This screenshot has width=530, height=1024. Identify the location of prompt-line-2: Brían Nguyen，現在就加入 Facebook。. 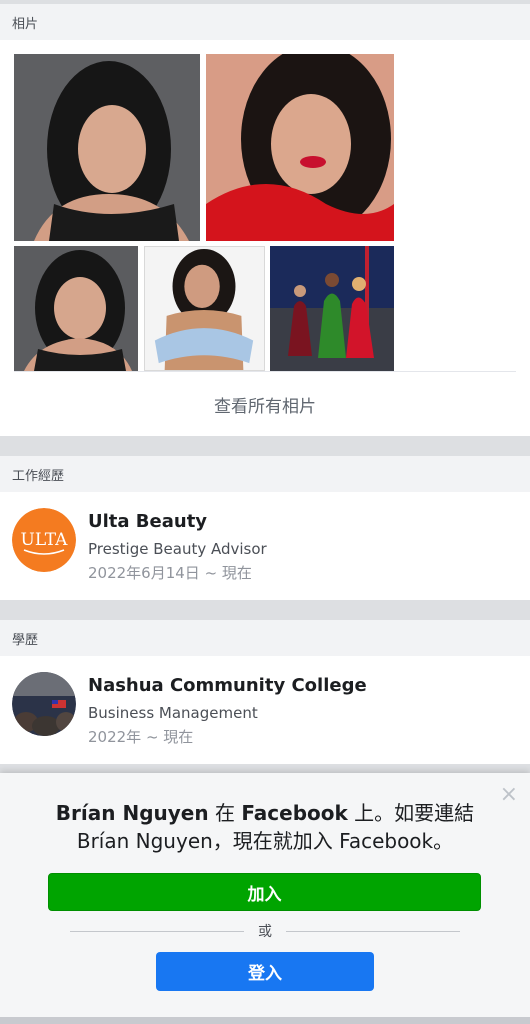
(265, 841).